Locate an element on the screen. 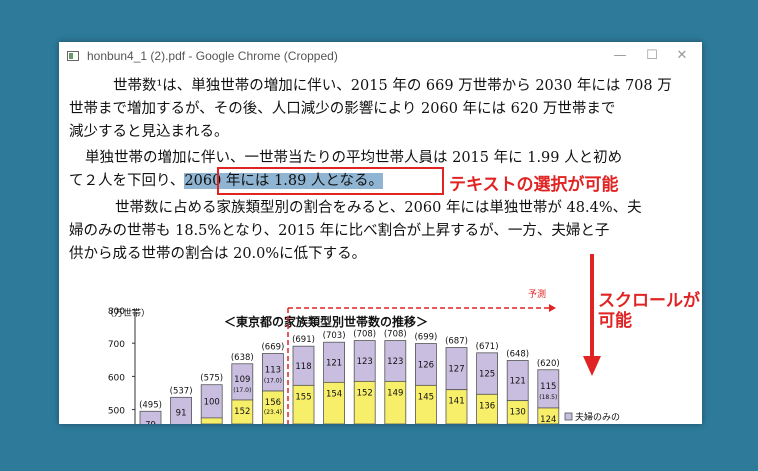 The height and width of the screenshot is (471, 758). couple-only-value-label: 113 is located at coordinates (273, 370).